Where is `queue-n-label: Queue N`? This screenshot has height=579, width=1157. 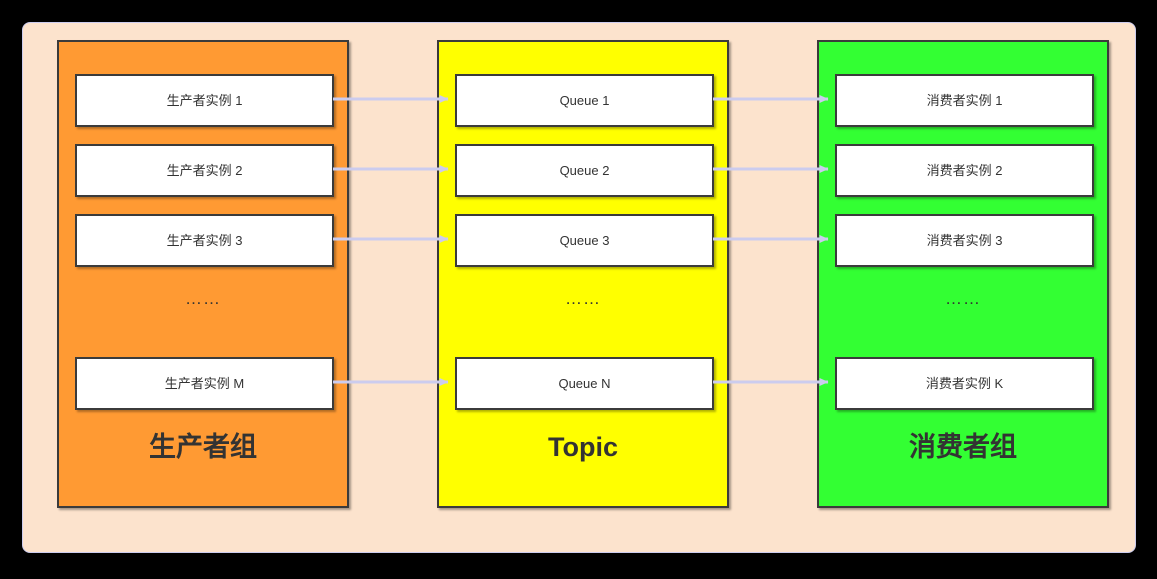 queue-n-label: Queue N is located at coordinates (584, 383).